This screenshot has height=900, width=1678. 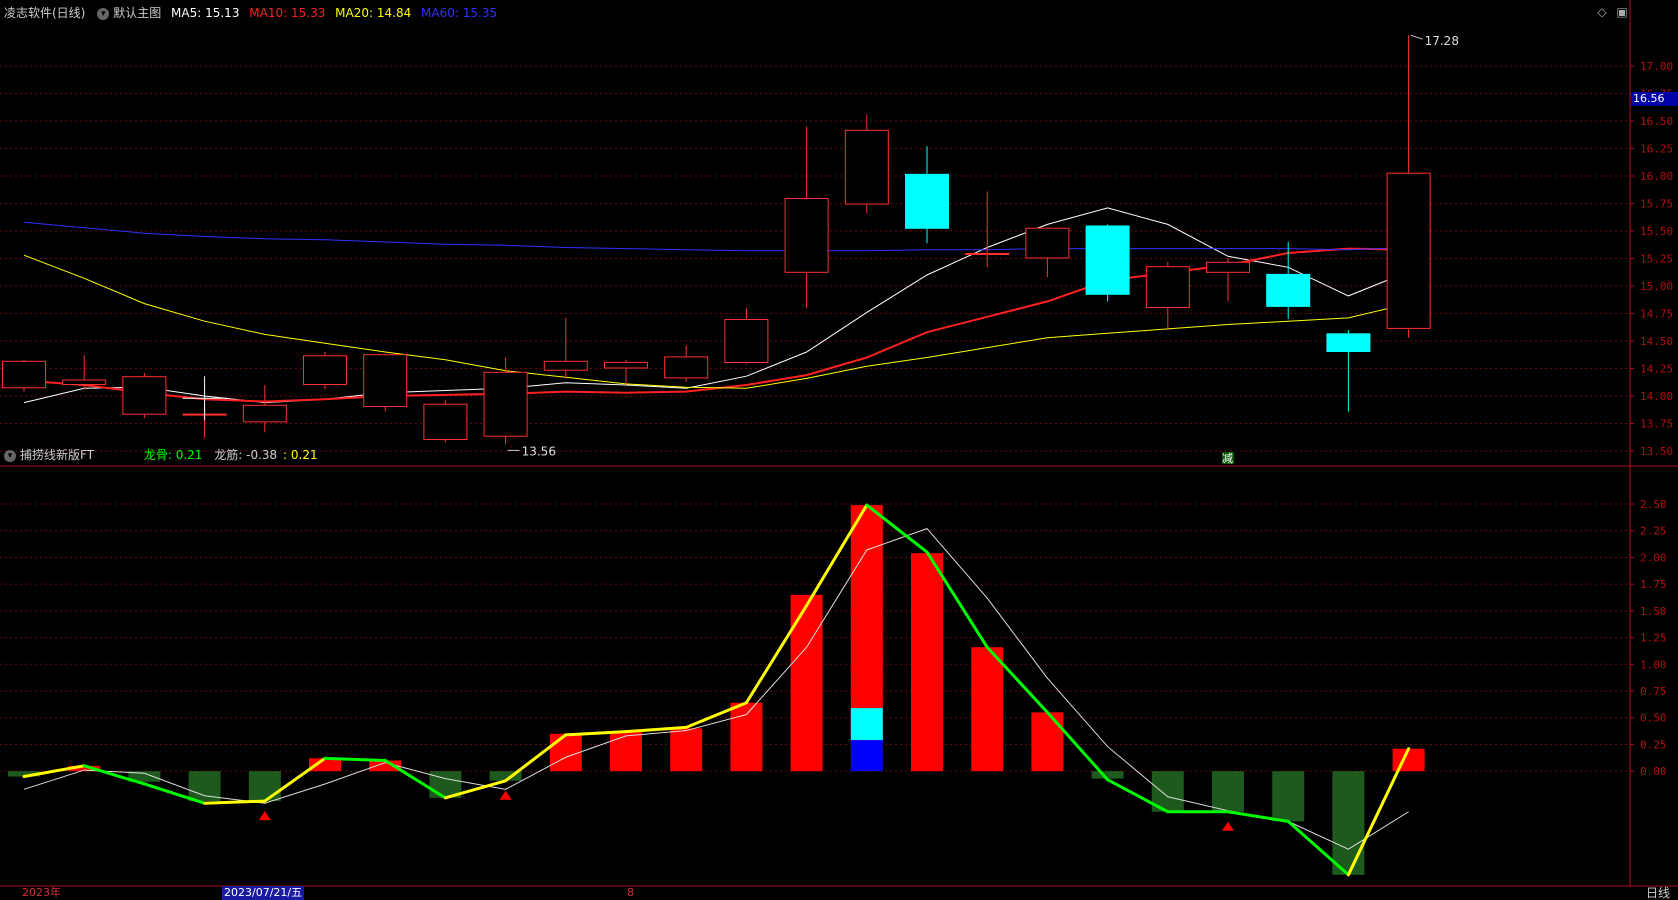 What do you see at coordinates (41, 892) in the screenshot?
I see `year-label: 2023年` at bounding box center [41, 892].